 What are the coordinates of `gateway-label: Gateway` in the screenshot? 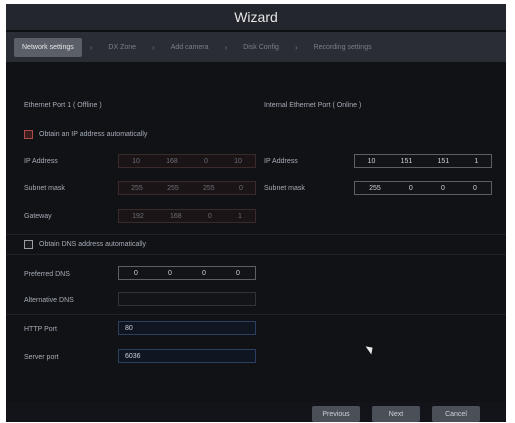 It's located at (38, 216).